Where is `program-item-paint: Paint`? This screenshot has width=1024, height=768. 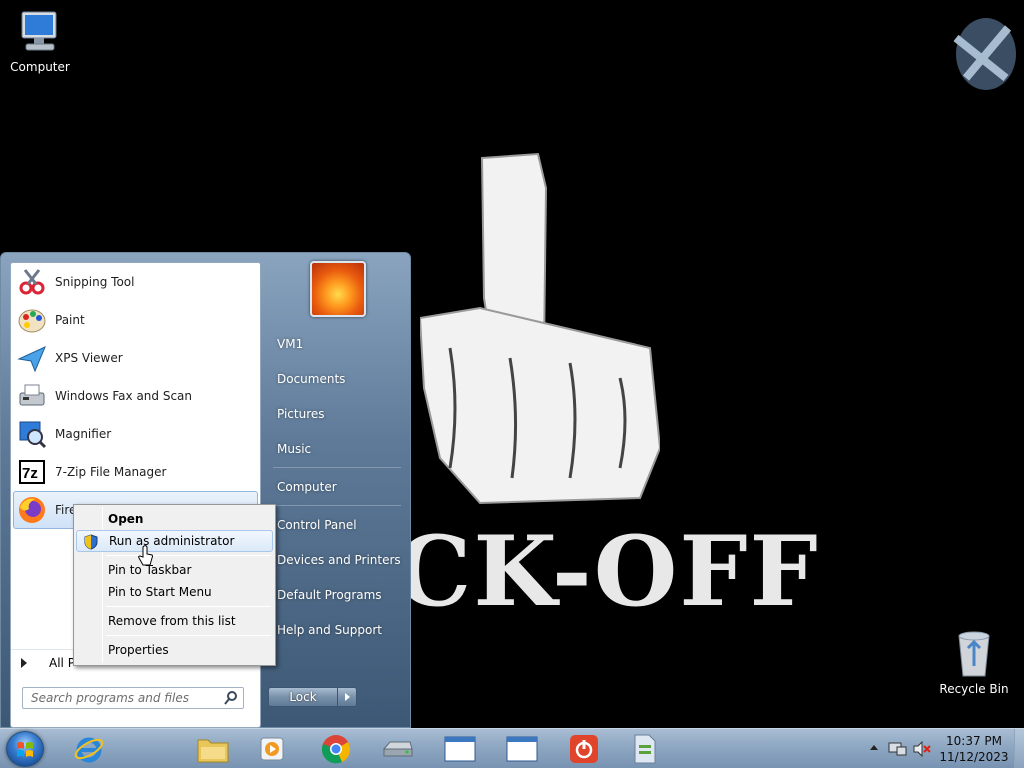 program-item-paint: Paint is located at coordinates (135, 320).